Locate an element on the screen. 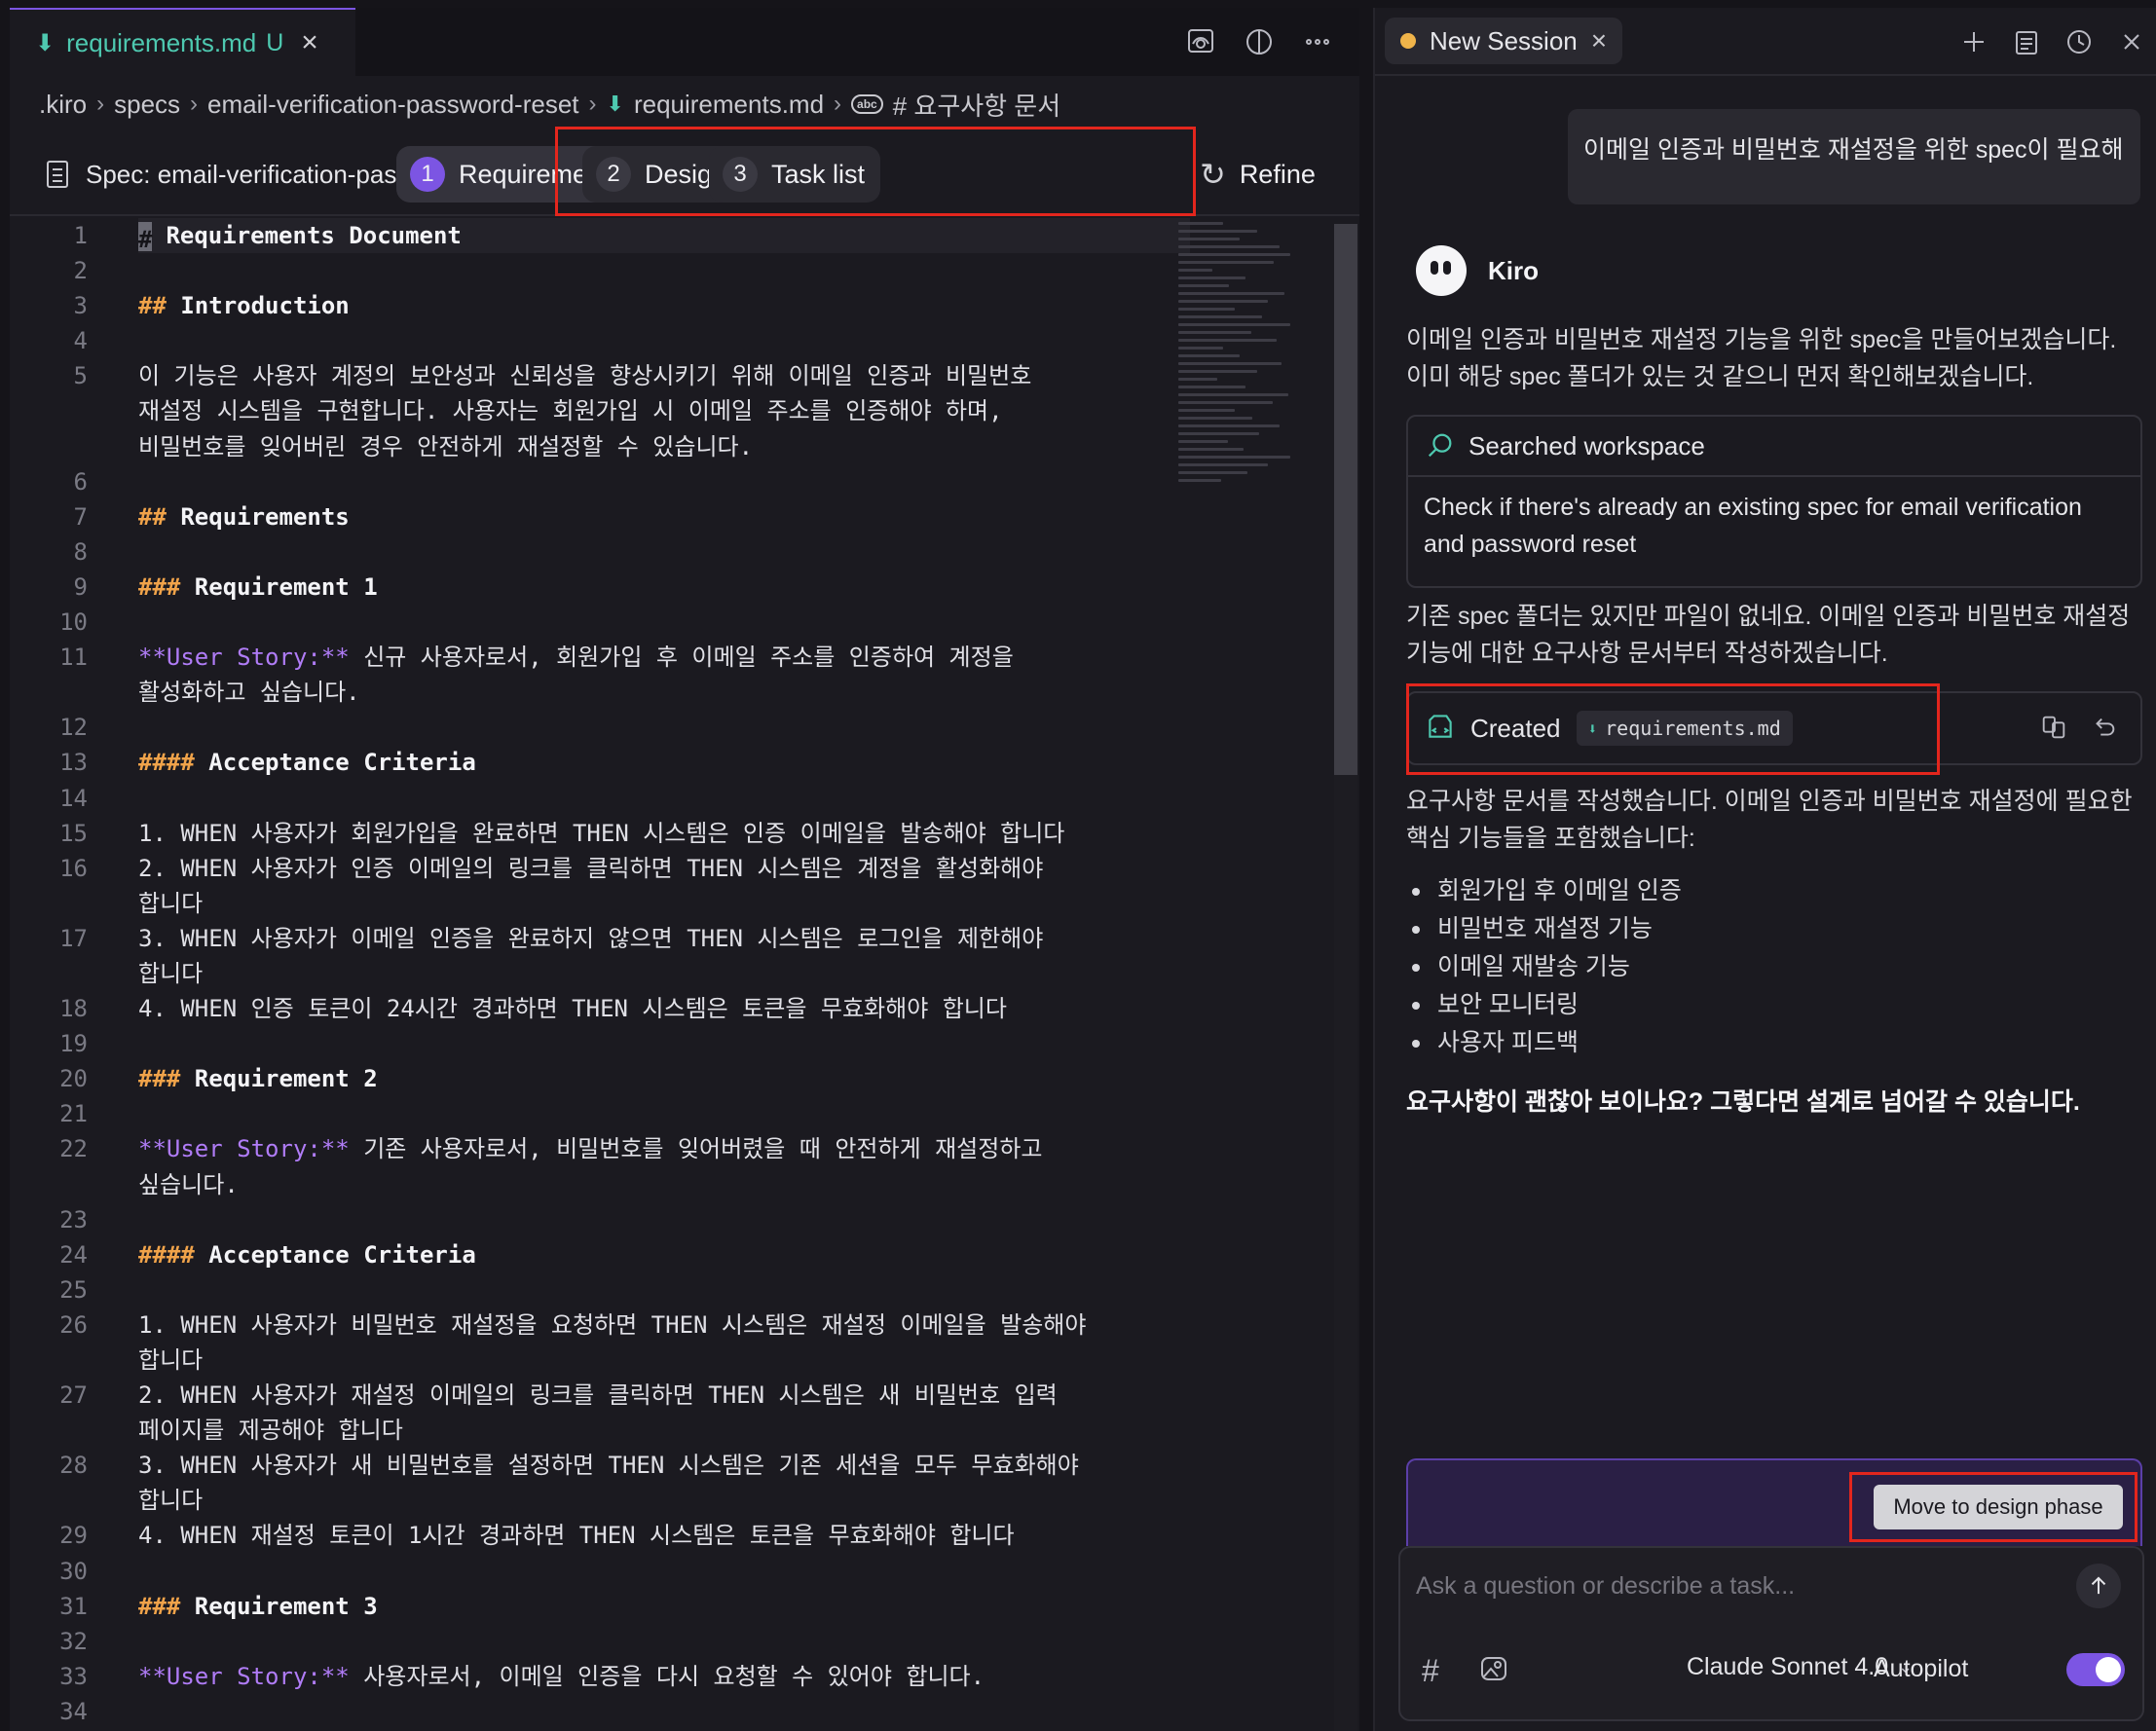  line-number: 17 is located at coordinates (73, 938).